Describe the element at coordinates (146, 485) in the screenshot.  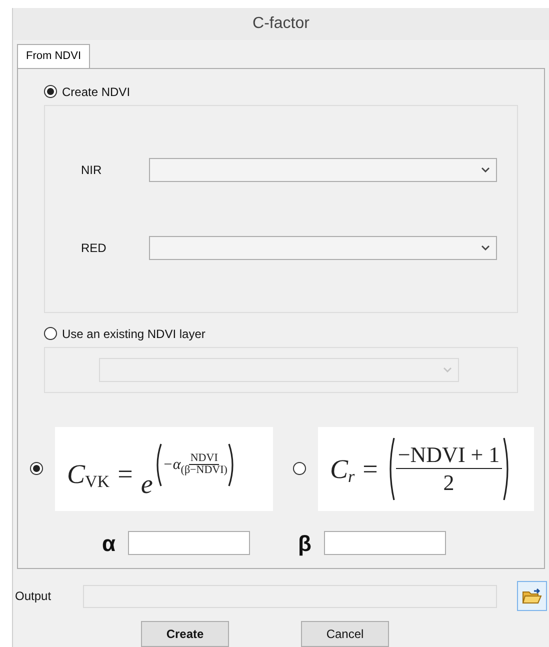
I see `formula-base: e` at that location.